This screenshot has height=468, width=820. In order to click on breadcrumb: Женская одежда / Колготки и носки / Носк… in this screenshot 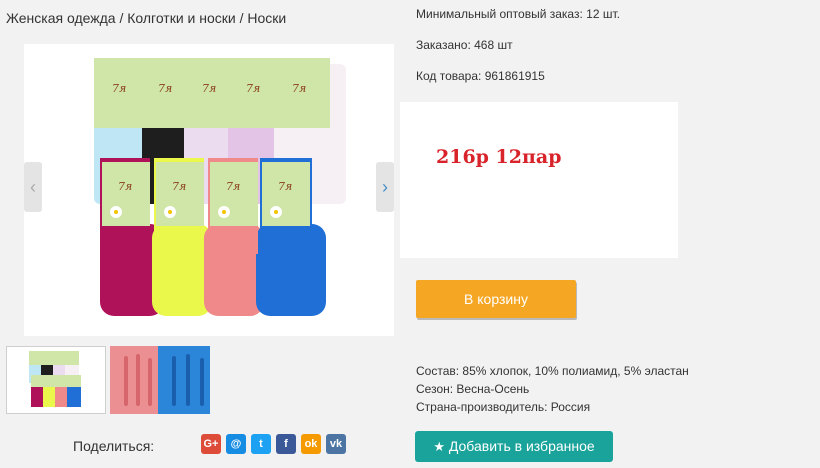, I will do `click(146, 18)`.